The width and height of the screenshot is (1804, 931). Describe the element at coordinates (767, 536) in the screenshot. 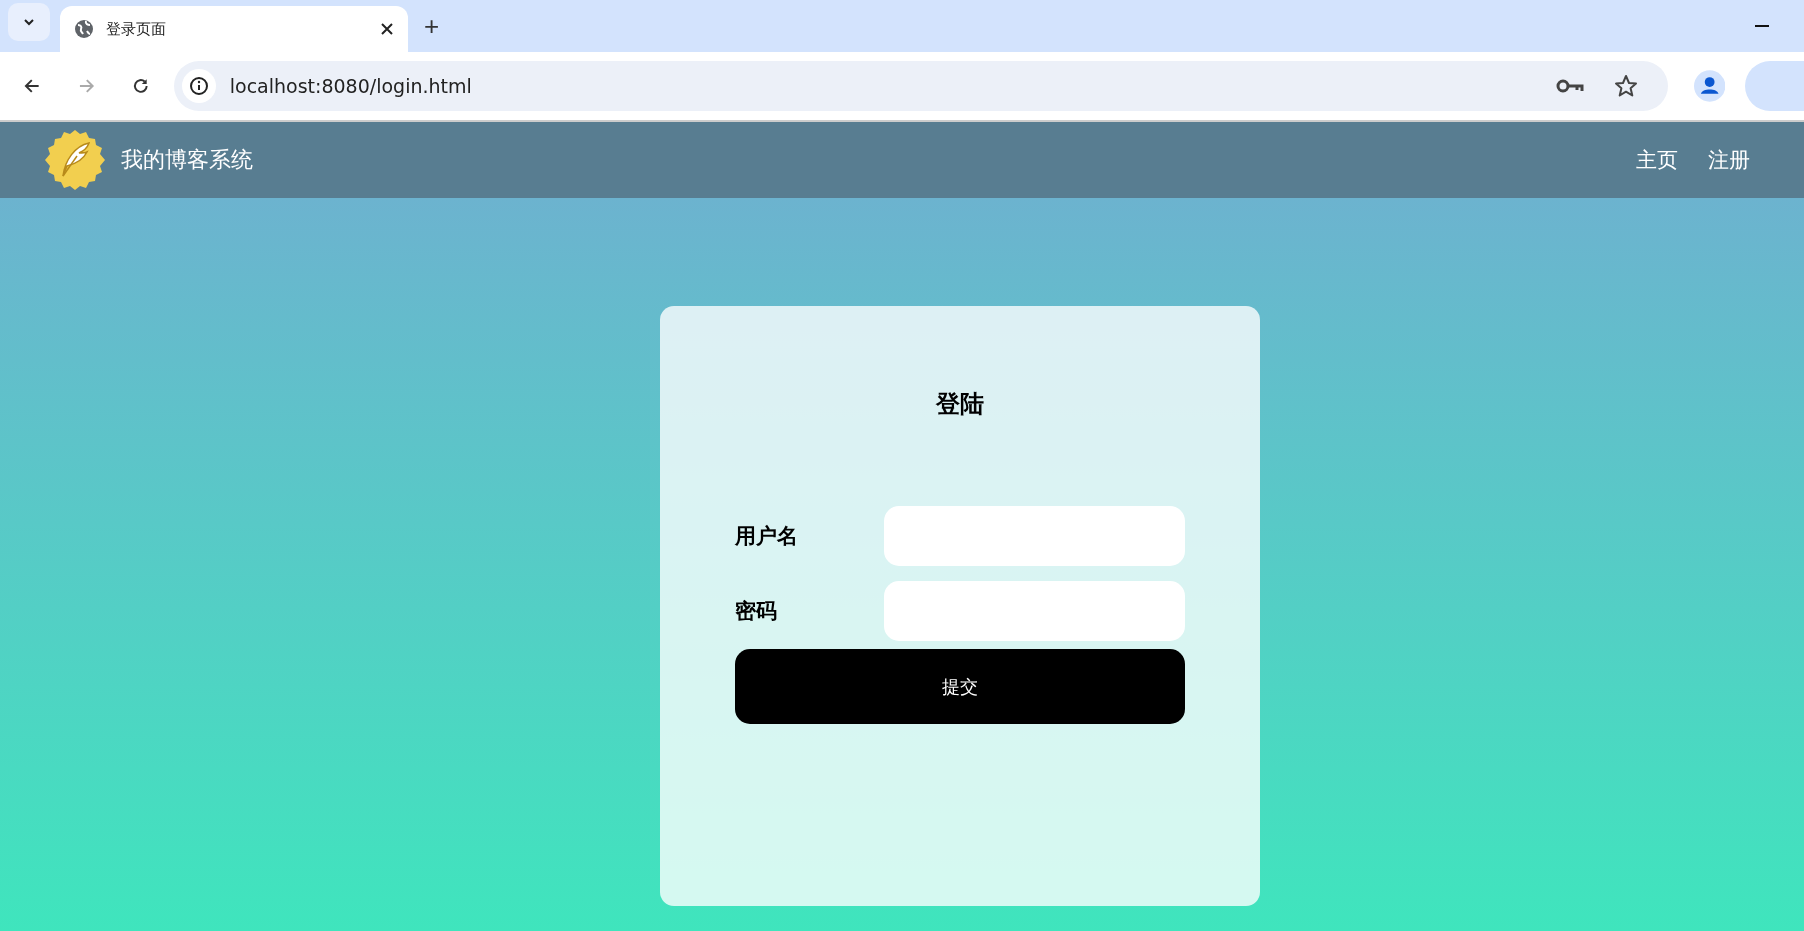

I see `field-label: 用户名` at that location.